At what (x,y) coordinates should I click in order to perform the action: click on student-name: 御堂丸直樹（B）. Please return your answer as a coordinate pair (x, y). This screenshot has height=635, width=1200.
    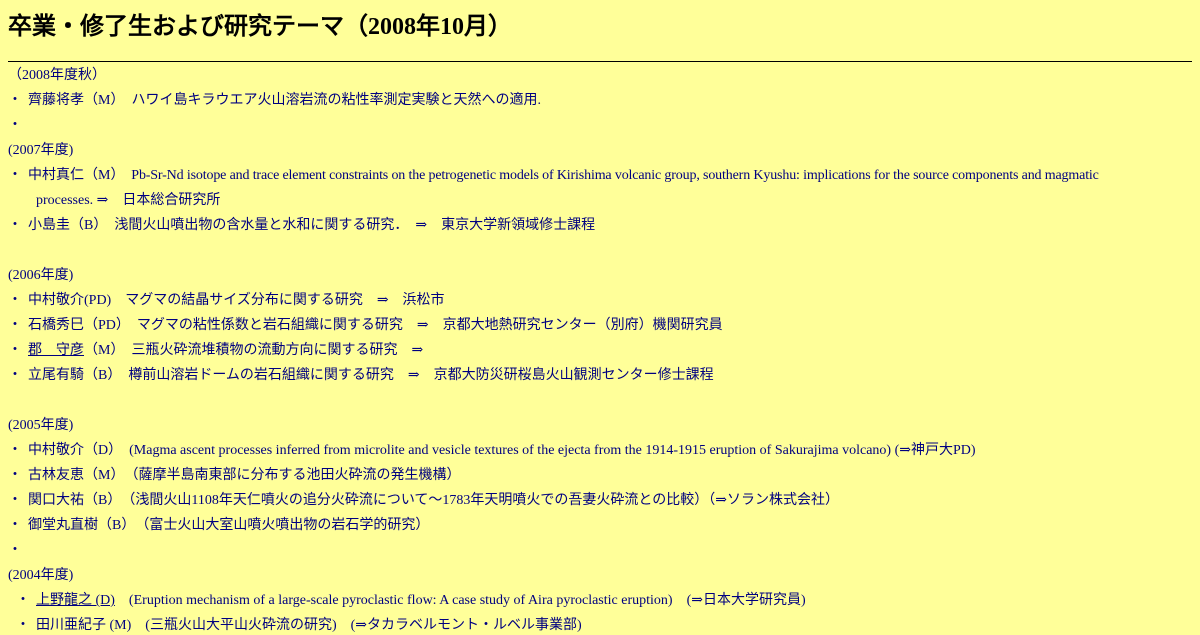
    Looking at the image, I should click on (78, 525).